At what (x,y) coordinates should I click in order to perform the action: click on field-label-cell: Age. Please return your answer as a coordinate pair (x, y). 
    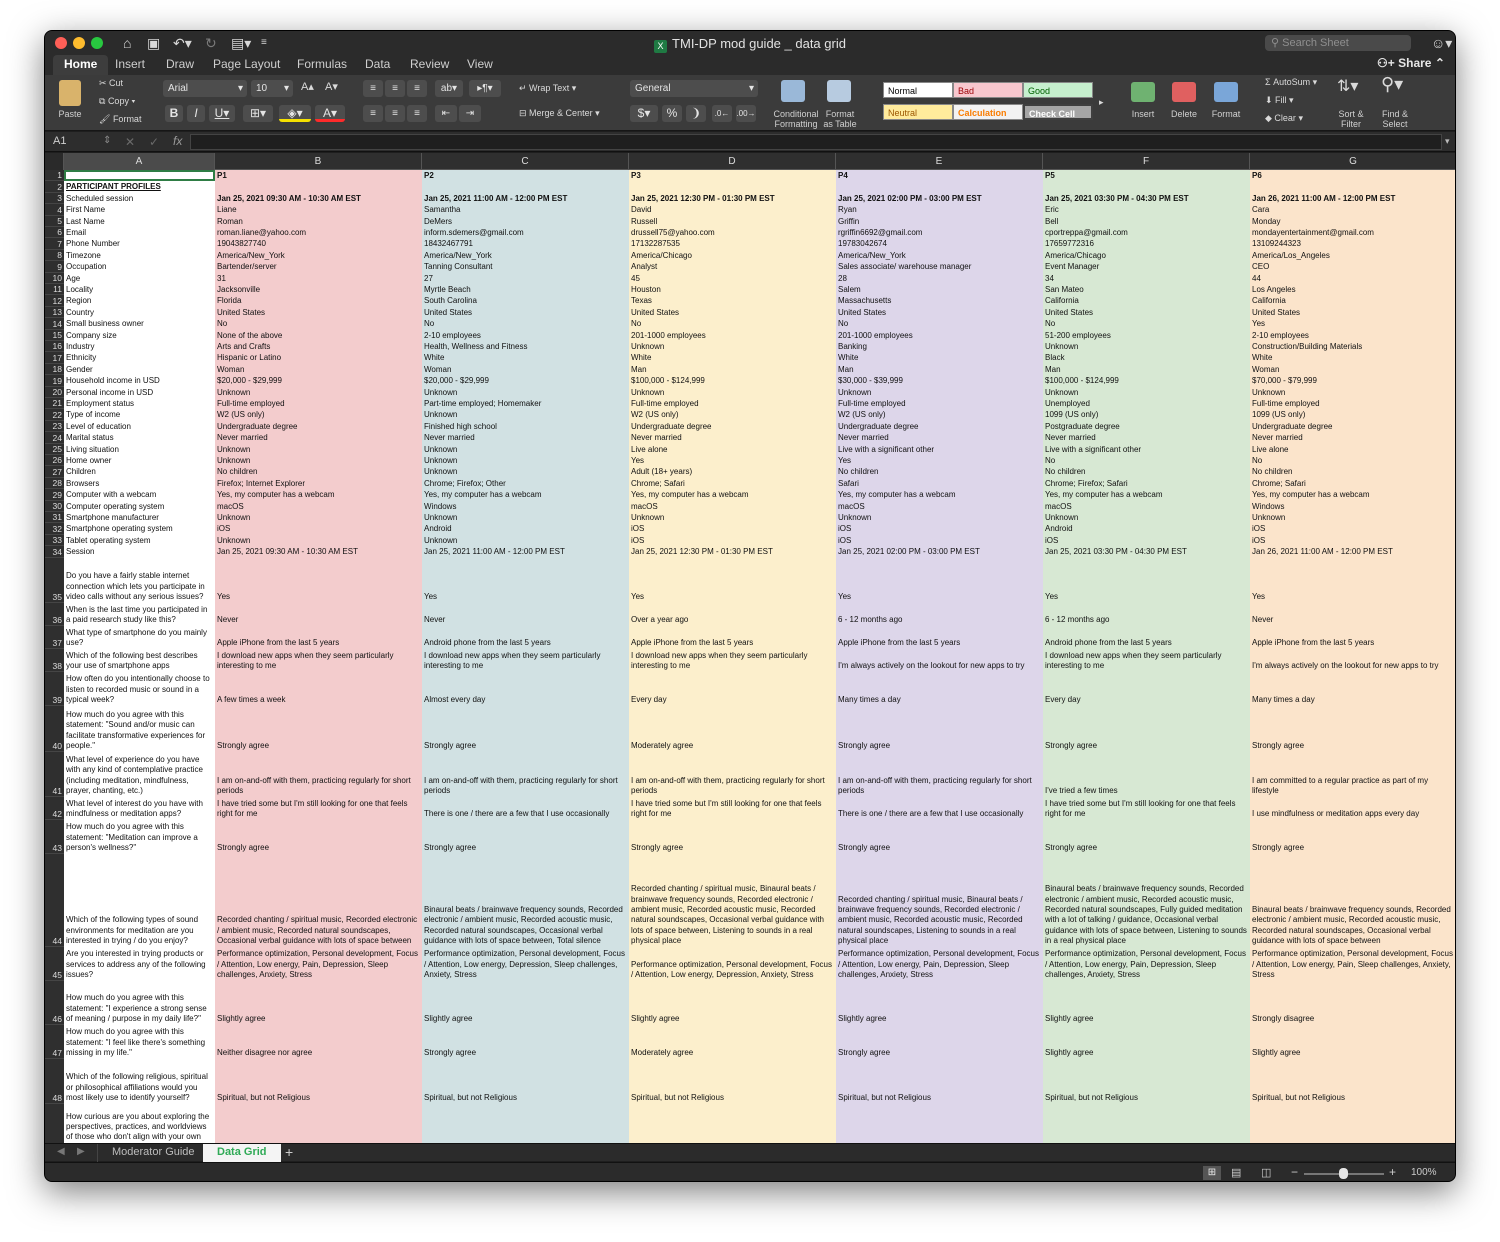
    Looking at the image, I should click on (139, 278).